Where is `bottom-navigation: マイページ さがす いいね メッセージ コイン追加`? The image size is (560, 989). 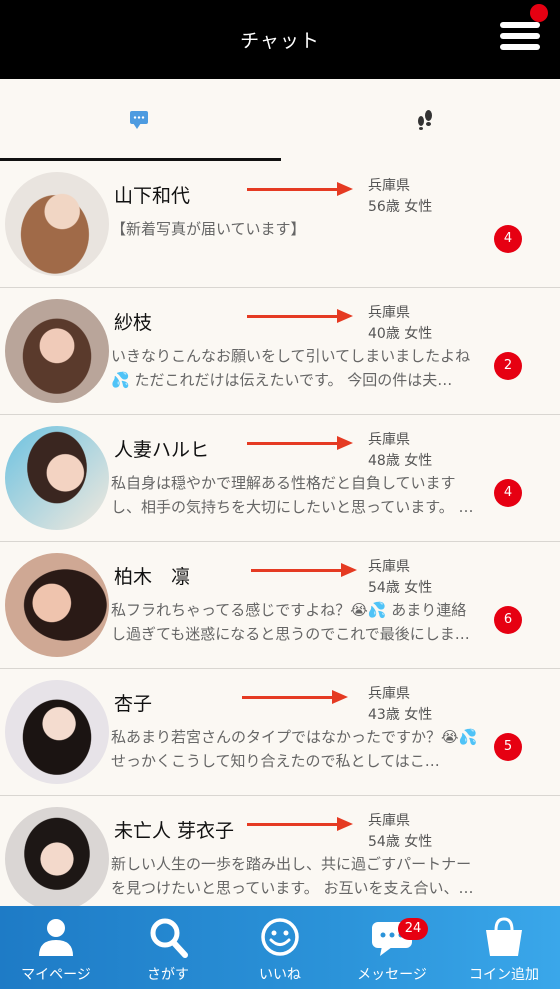 bottom-navigation: マイページ さがす いいね メッセージ コイン追加 is located at coordinates (280, 947).